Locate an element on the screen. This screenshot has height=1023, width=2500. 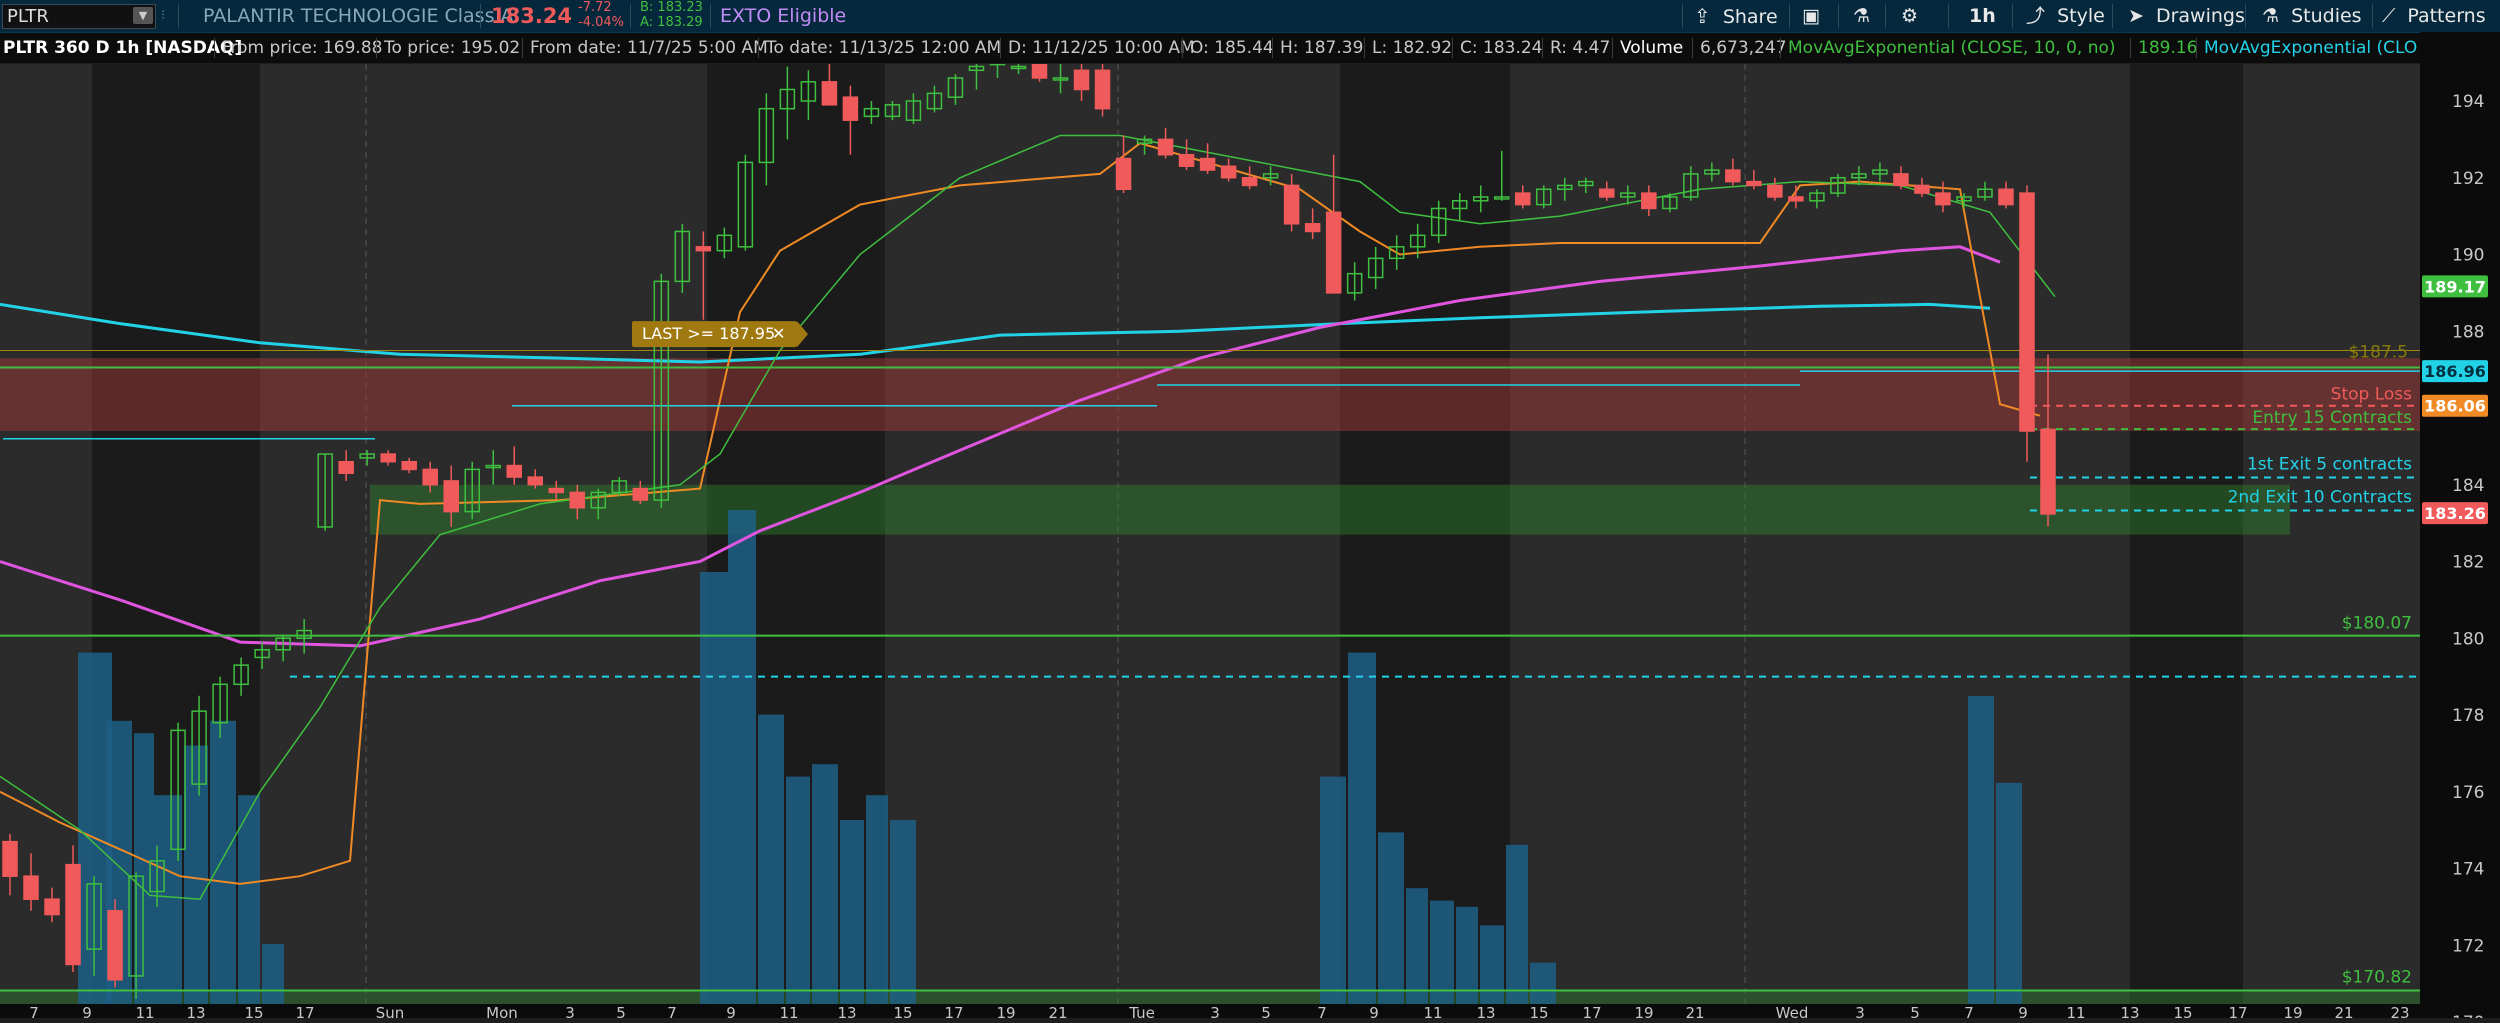
last-price: 183.24 is located at coordinates (532, 16).